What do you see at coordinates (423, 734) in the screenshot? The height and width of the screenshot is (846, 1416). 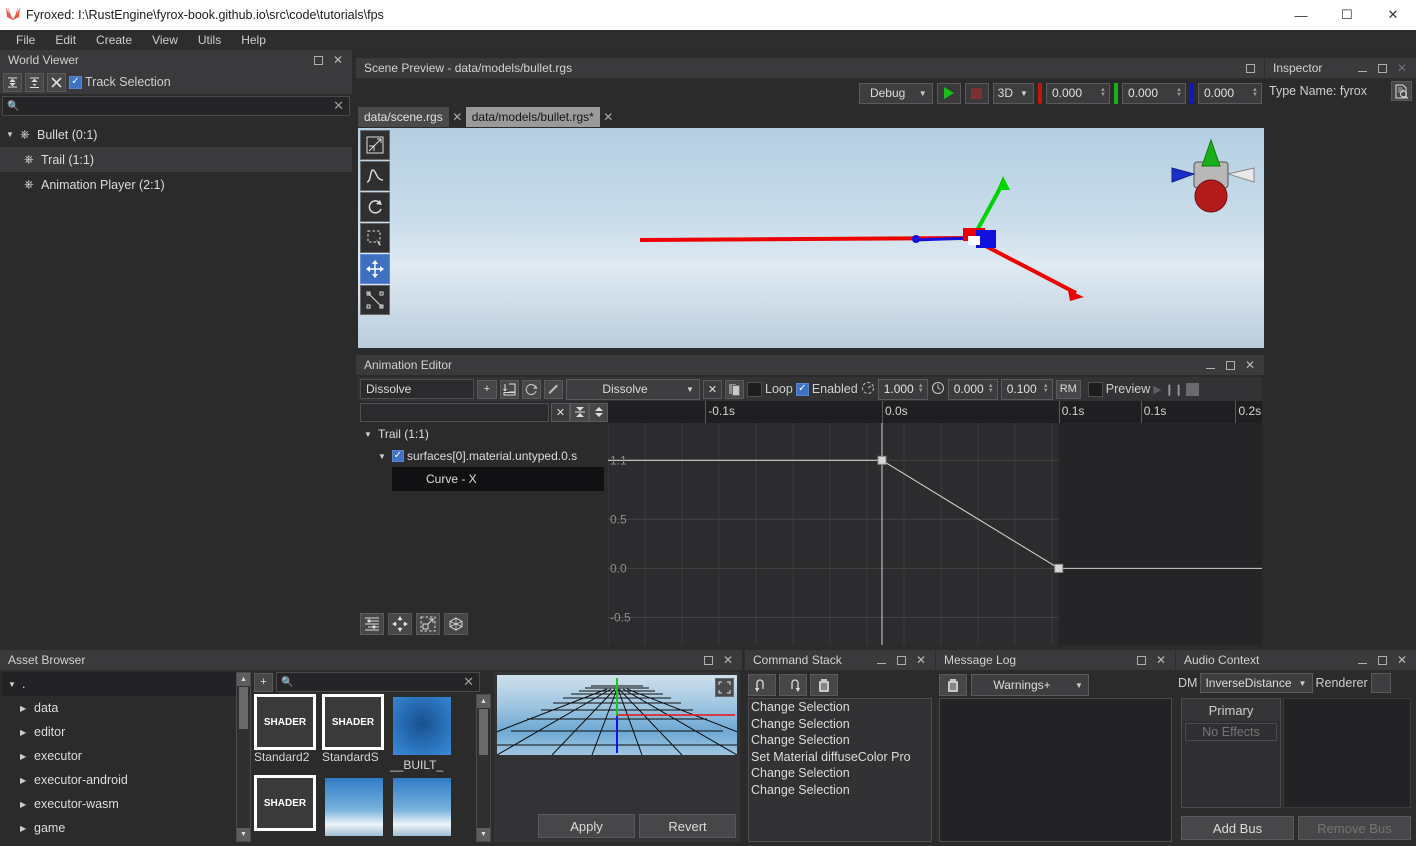 I see `asset-tile: __BUILT_` at bounding box center [423, 734].